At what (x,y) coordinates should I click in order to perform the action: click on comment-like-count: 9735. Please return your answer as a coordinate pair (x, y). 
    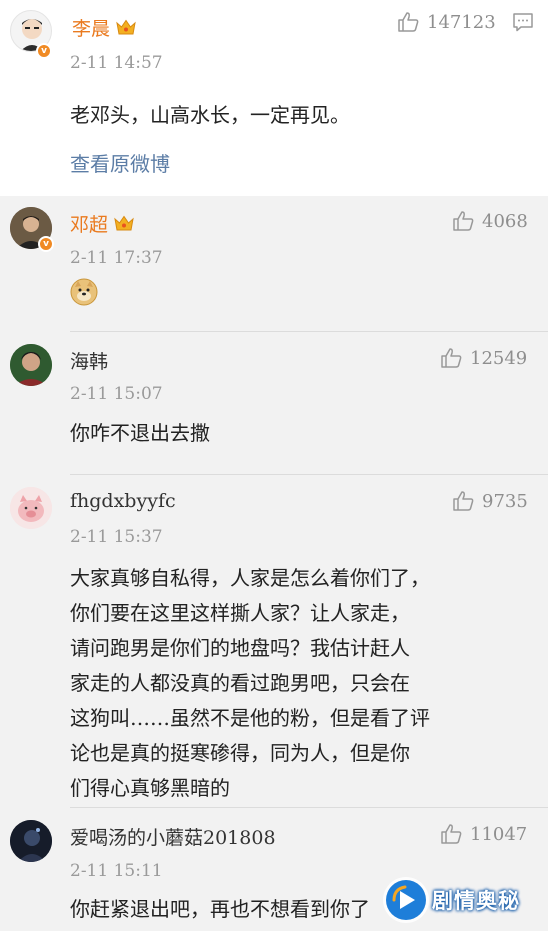
    Looking at the image, I should click on (505, 501).